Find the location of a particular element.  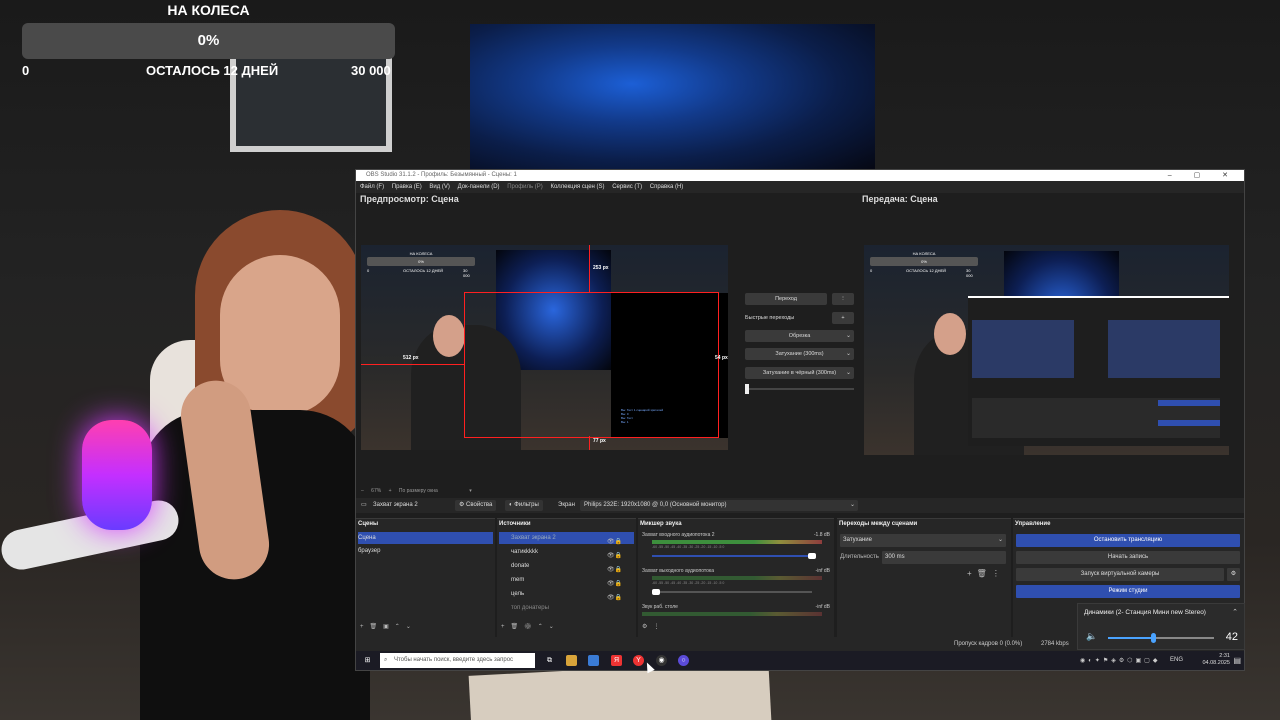

quick-fade-black-label: Затухание в чёрный (300ms) is located at coordinates (799, 373).